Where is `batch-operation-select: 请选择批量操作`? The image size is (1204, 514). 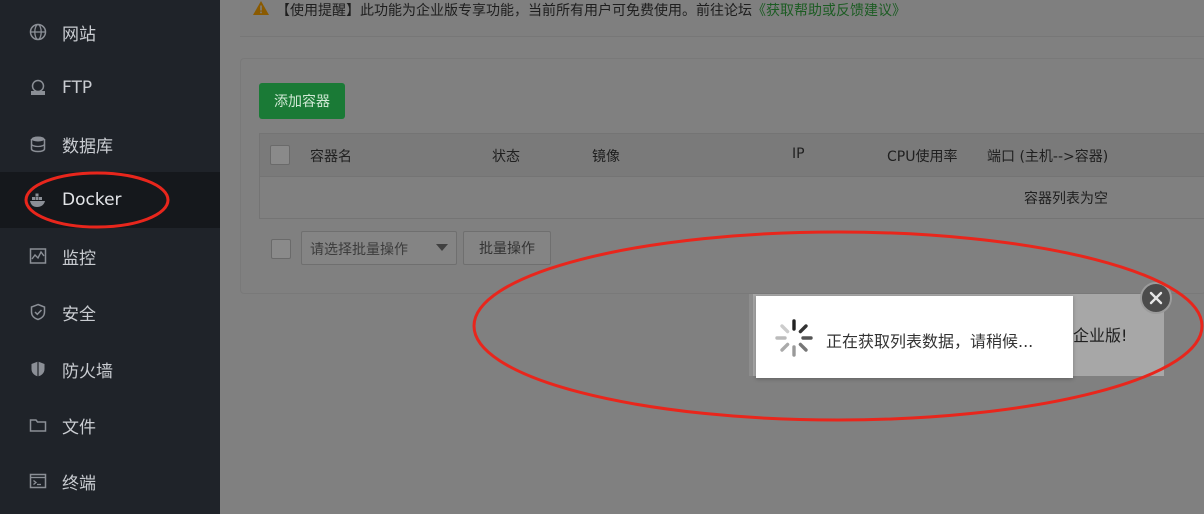 batch-operation-select: 请选择批量操作 is located at coordinates (379, 248).